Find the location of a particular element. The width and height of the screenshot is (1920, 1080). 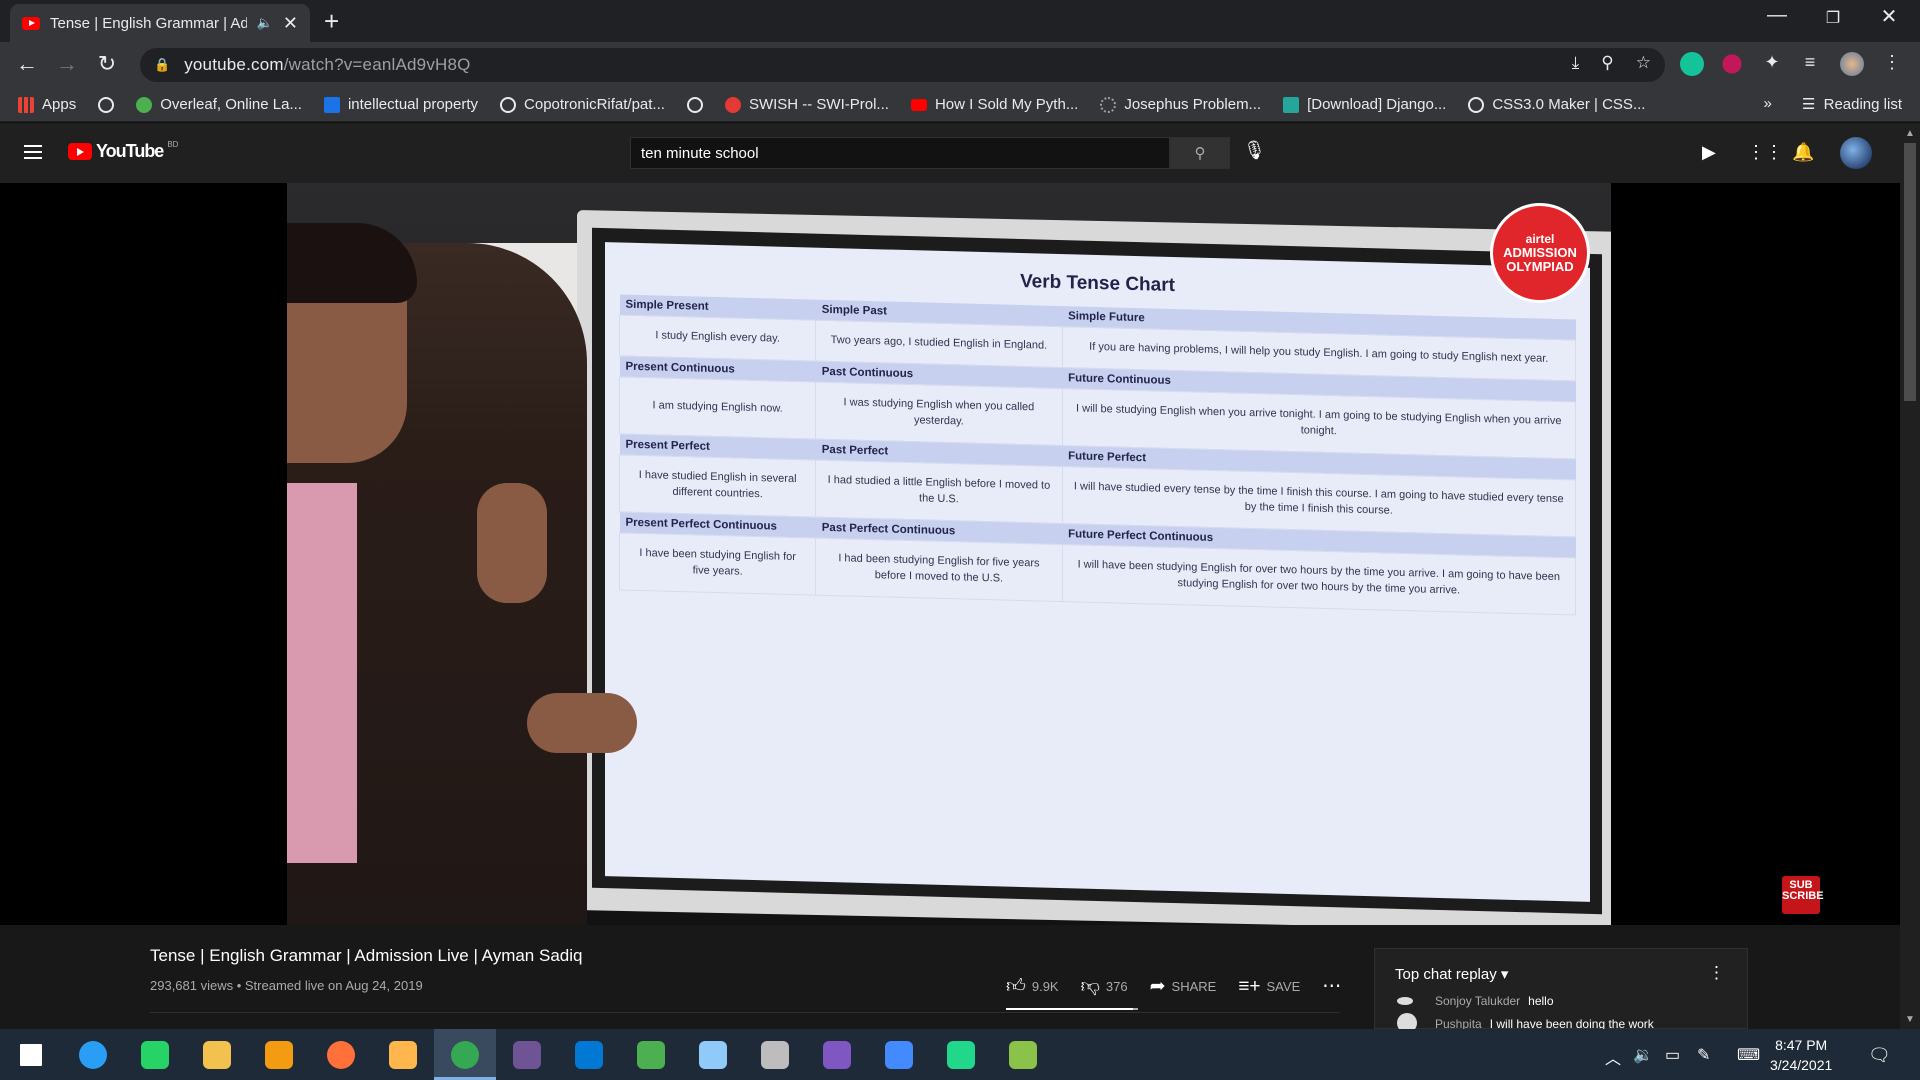

scrollbar-thumb is located at coordinates (1910, 272).